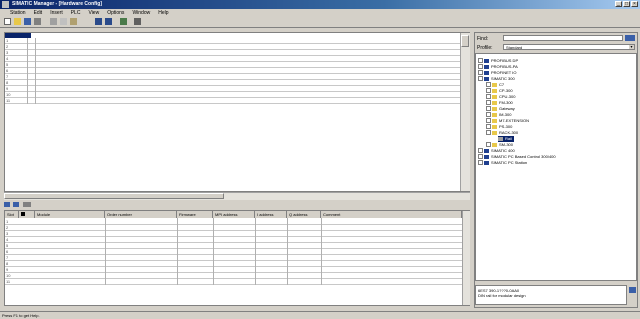 The width and height of the screenshot is (640, 319). What do you see at coordinates (93, 13) in the screenshot?
I see `menu-view: View` at bounding box center [93, 13].